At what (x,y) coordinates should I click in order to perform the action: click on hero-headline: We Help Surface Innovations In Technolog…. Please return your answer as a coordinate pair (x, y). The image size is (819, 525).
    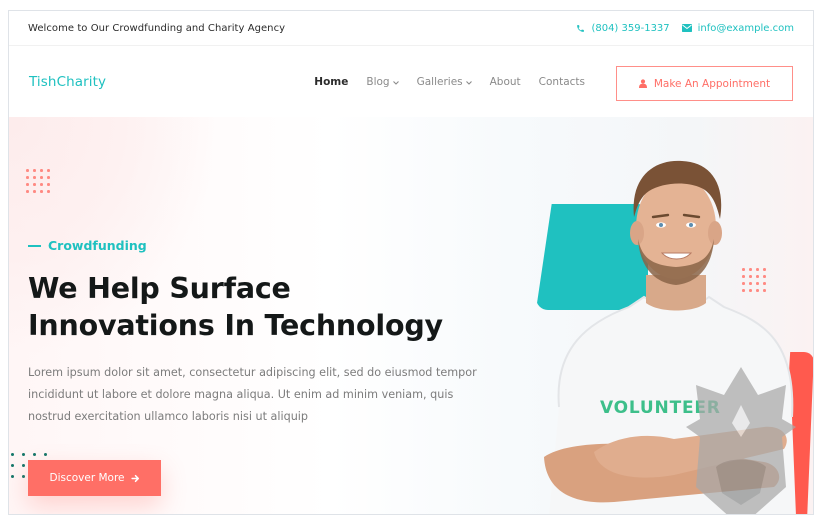
    Looking at the image, I should click on (263, 307).